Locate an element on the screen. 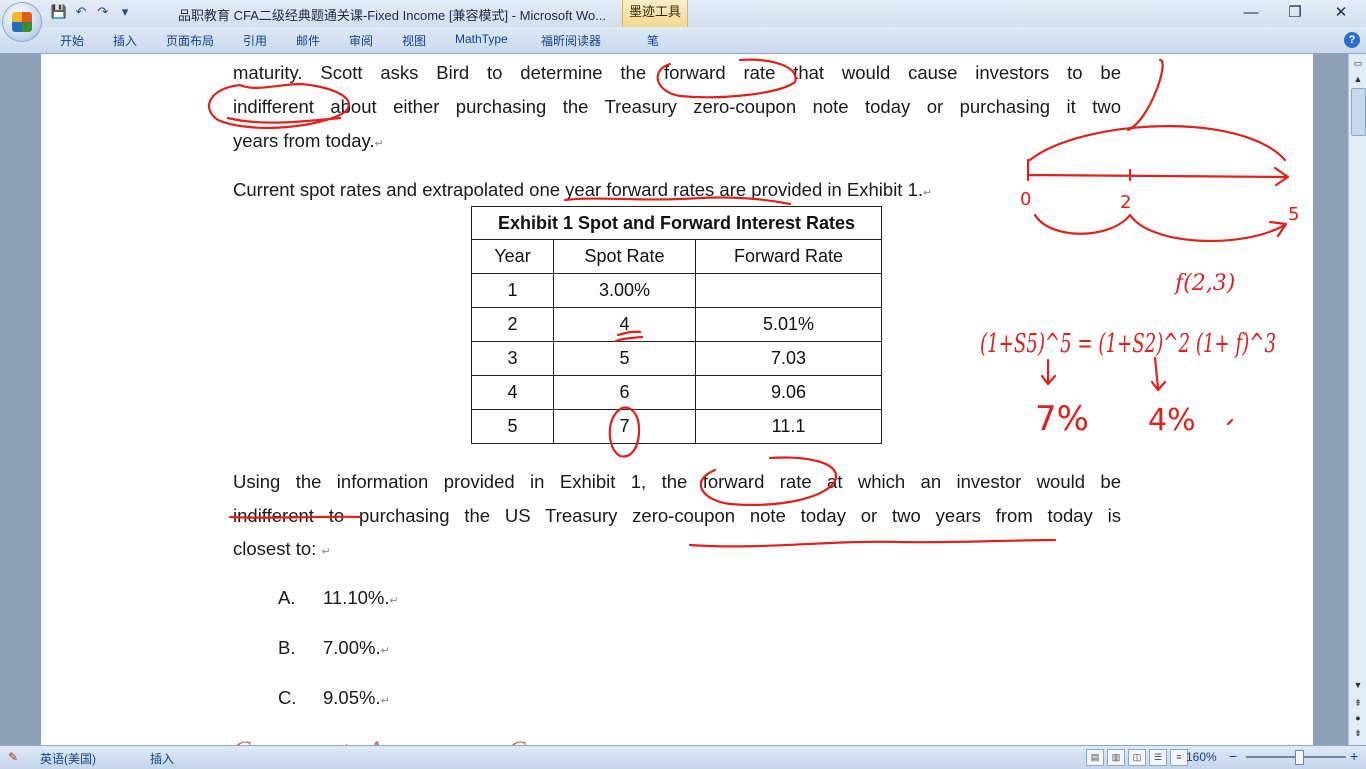  tab-review: 审阅 is located at coordinates (361, 40).